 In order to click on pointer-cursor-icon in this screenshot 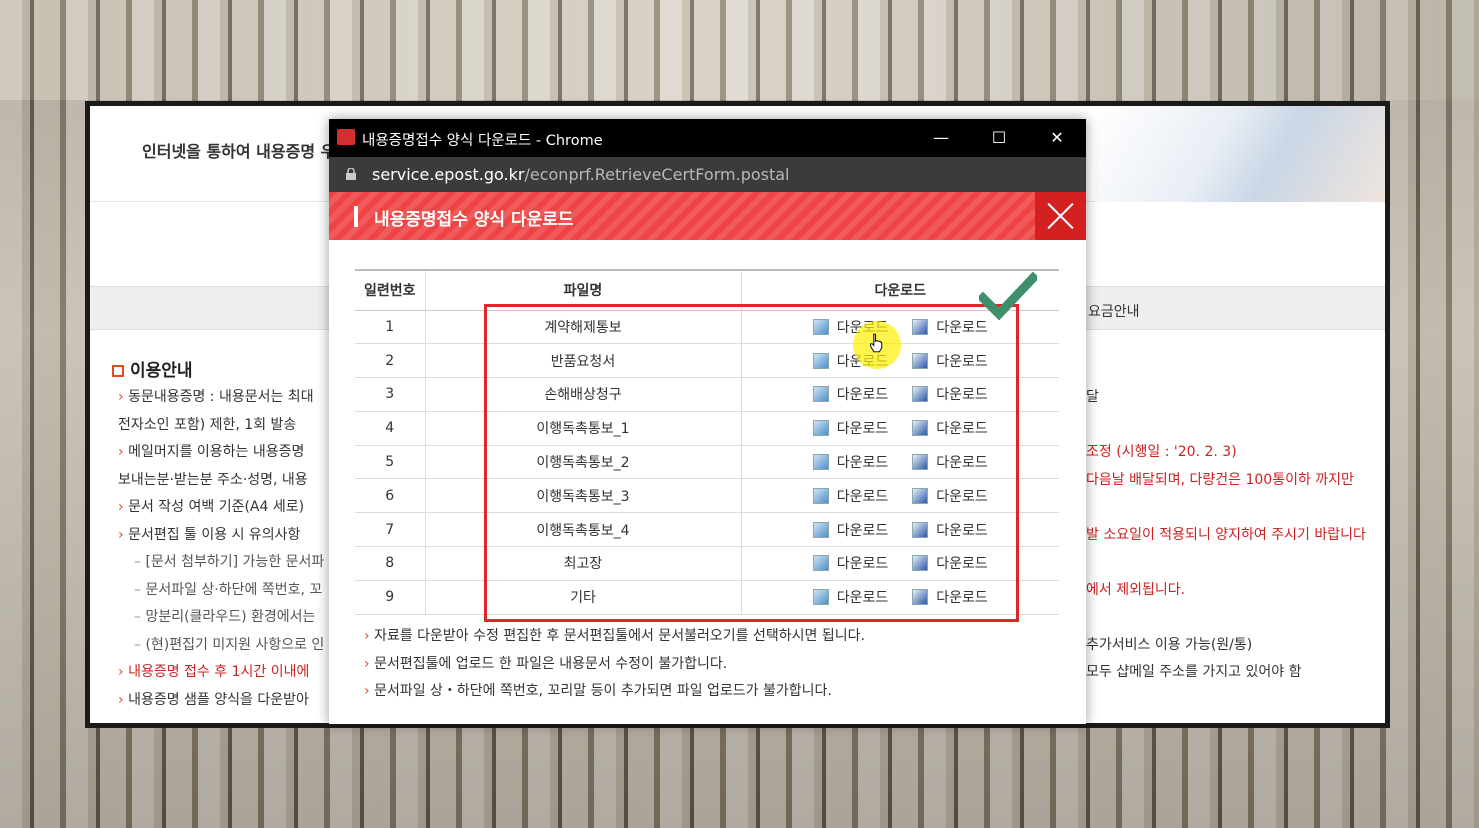, I will do `click(876, 343)`.